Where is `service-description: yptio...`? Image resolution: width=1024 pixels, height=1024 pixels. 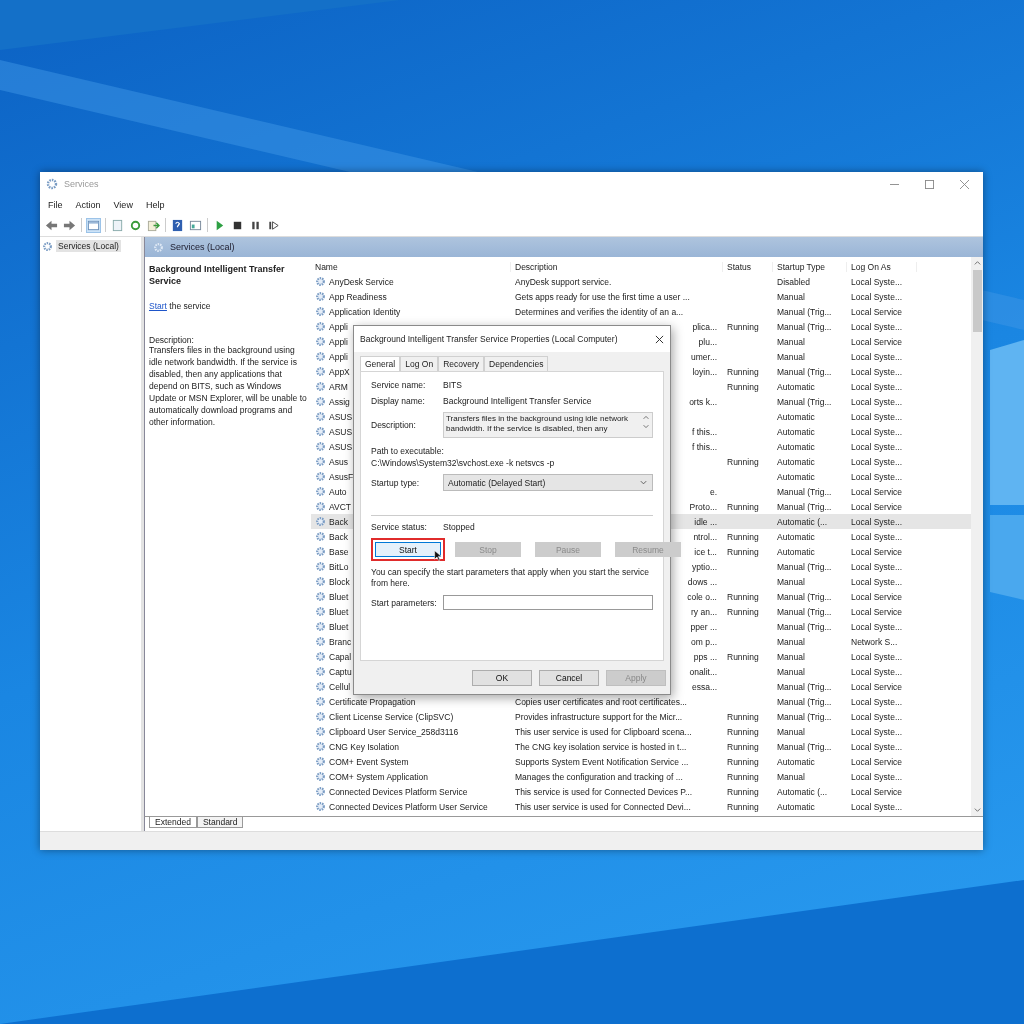 service-description: yptio... is located at coordinates (704, 566).